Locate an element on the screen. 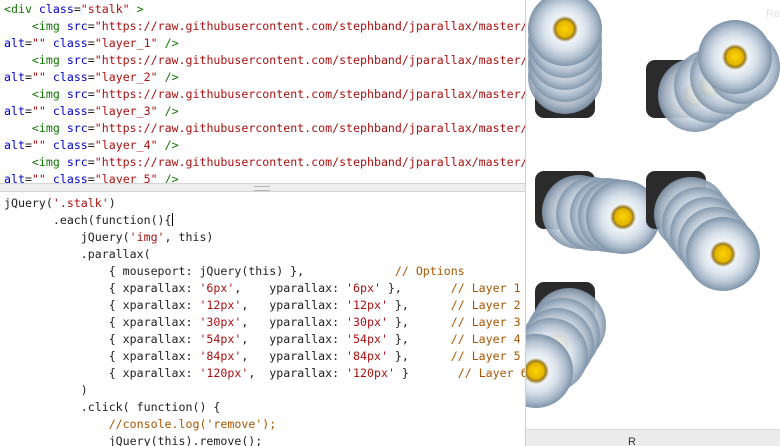 Image resolution: width=780 pixels, height=446 pixels. html-code-line: alt="" class="layer_5" /> is located at coordinates (264, 177).